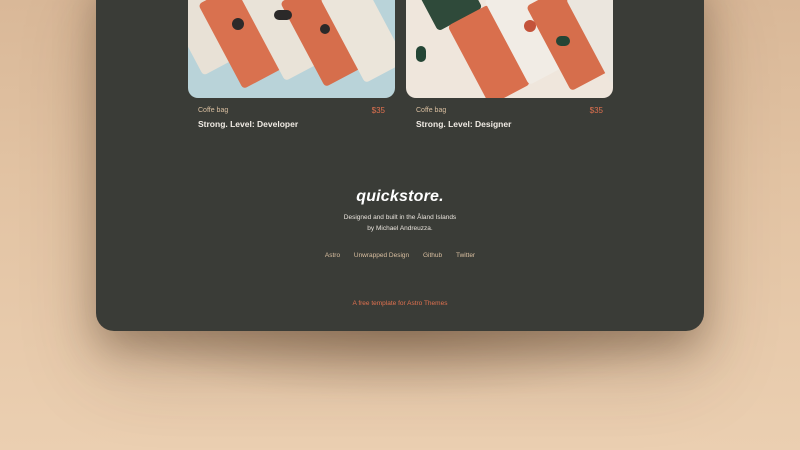 The image size is (800, 450). What do you see at coordinates (381, 255) in the screenshot?
I see `footer-link-unwrapped-design: Unwrapped Design` at bounding box center [381, 255].